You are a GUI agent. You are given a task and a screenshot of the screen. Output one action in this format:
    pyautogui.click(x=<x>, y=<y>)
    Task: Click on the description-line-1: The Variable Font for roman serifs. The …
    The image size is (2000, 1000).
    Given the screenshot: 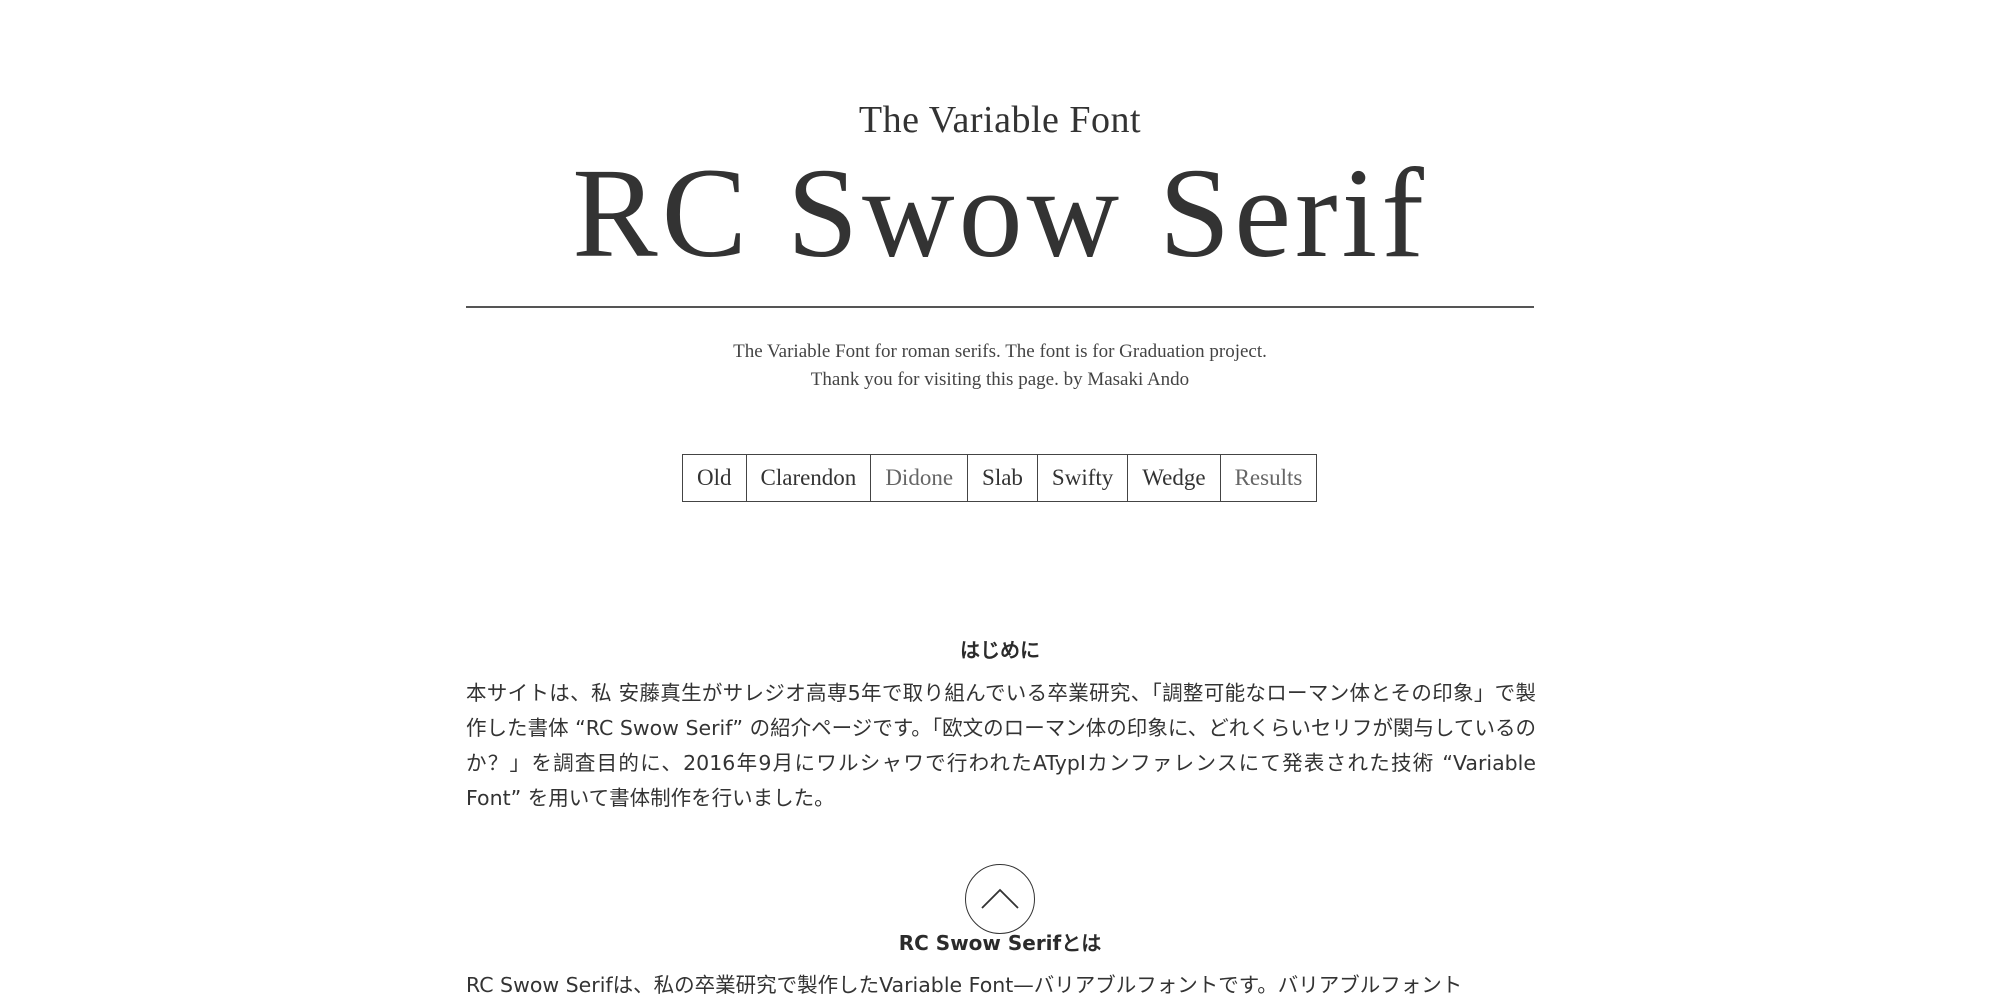 What is the action you would take?
    pyautogui.click(x=1000, y=351)
    